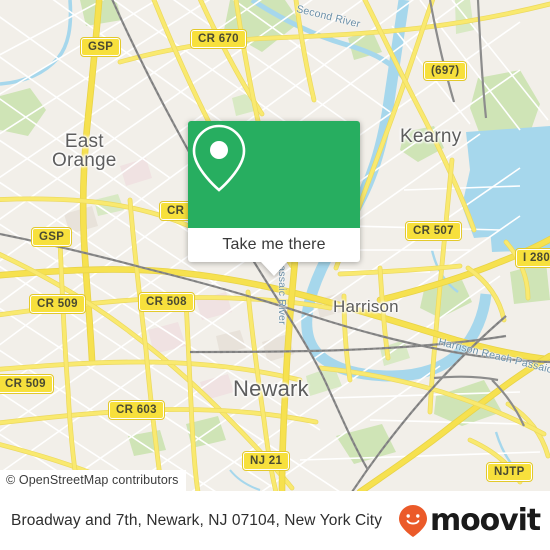  Describe the element at coordinates (27, 384) in the screenshot. I see `highway-shield-cr-509-lower: CR 509` at that location.